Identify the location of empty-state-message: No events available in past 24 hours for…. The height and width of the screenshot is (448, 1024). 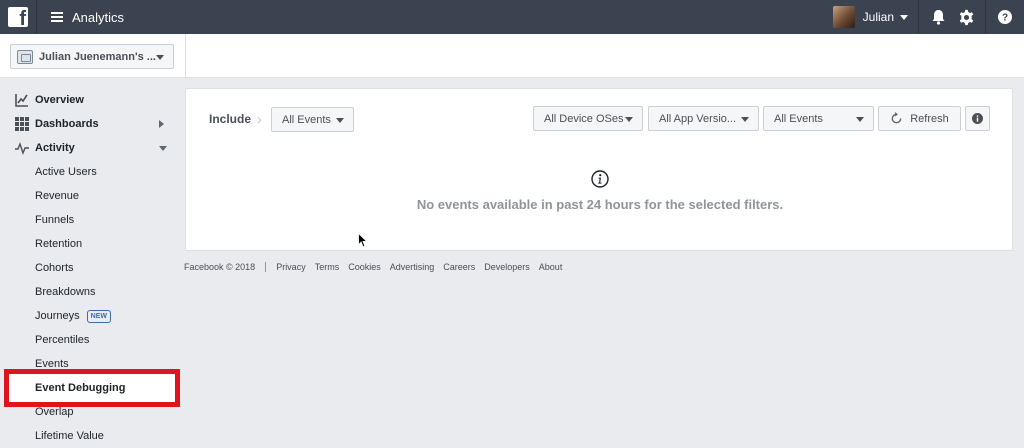
(600, 204).